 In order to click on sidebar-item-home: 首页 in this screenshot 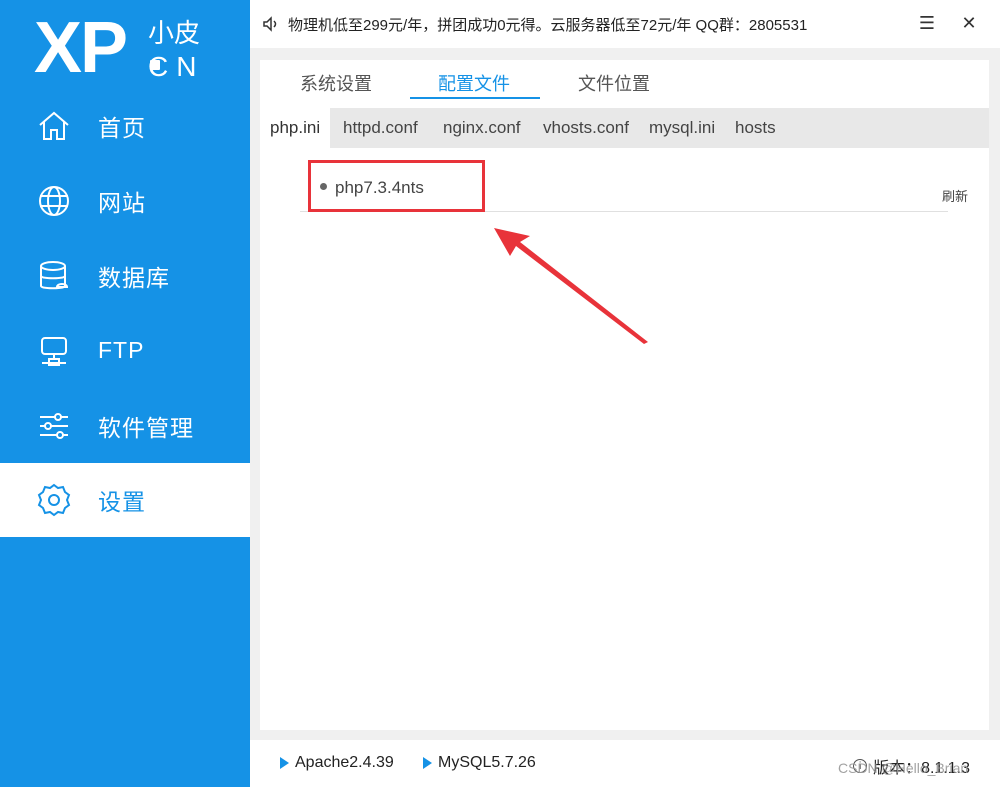, I will do `click(125, 125)`.